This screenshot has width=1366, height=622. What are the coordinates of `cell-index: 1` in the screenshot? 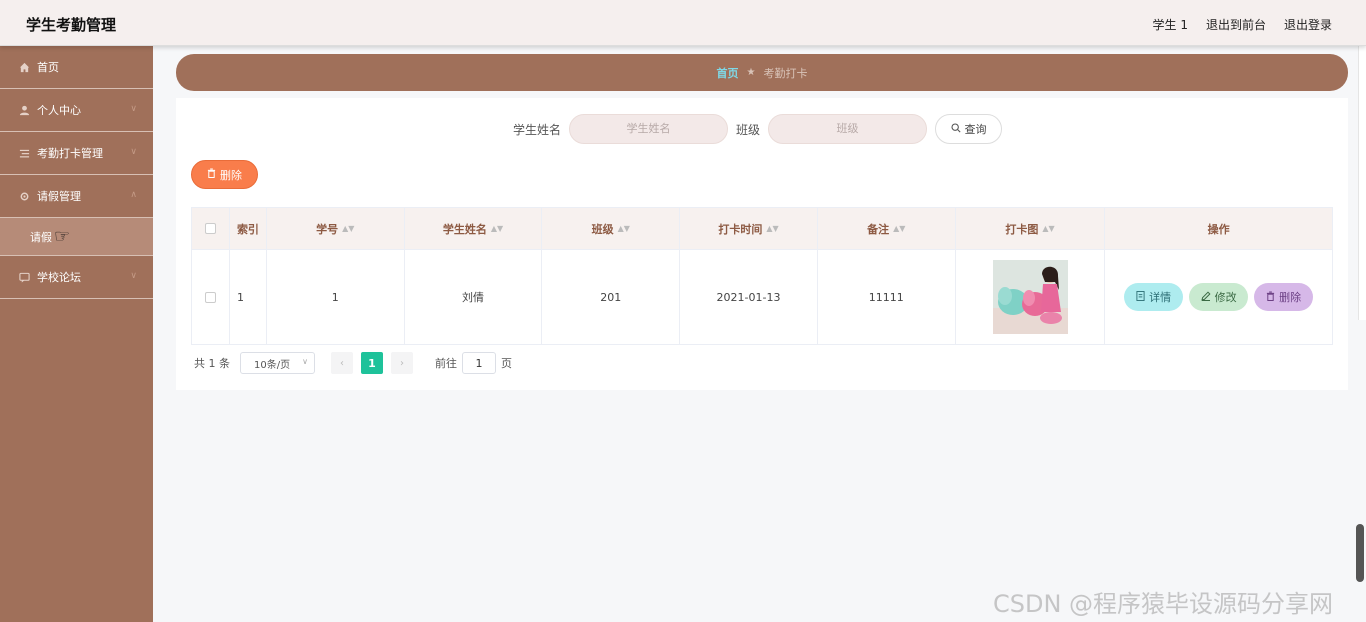 It's located at (248, 296).